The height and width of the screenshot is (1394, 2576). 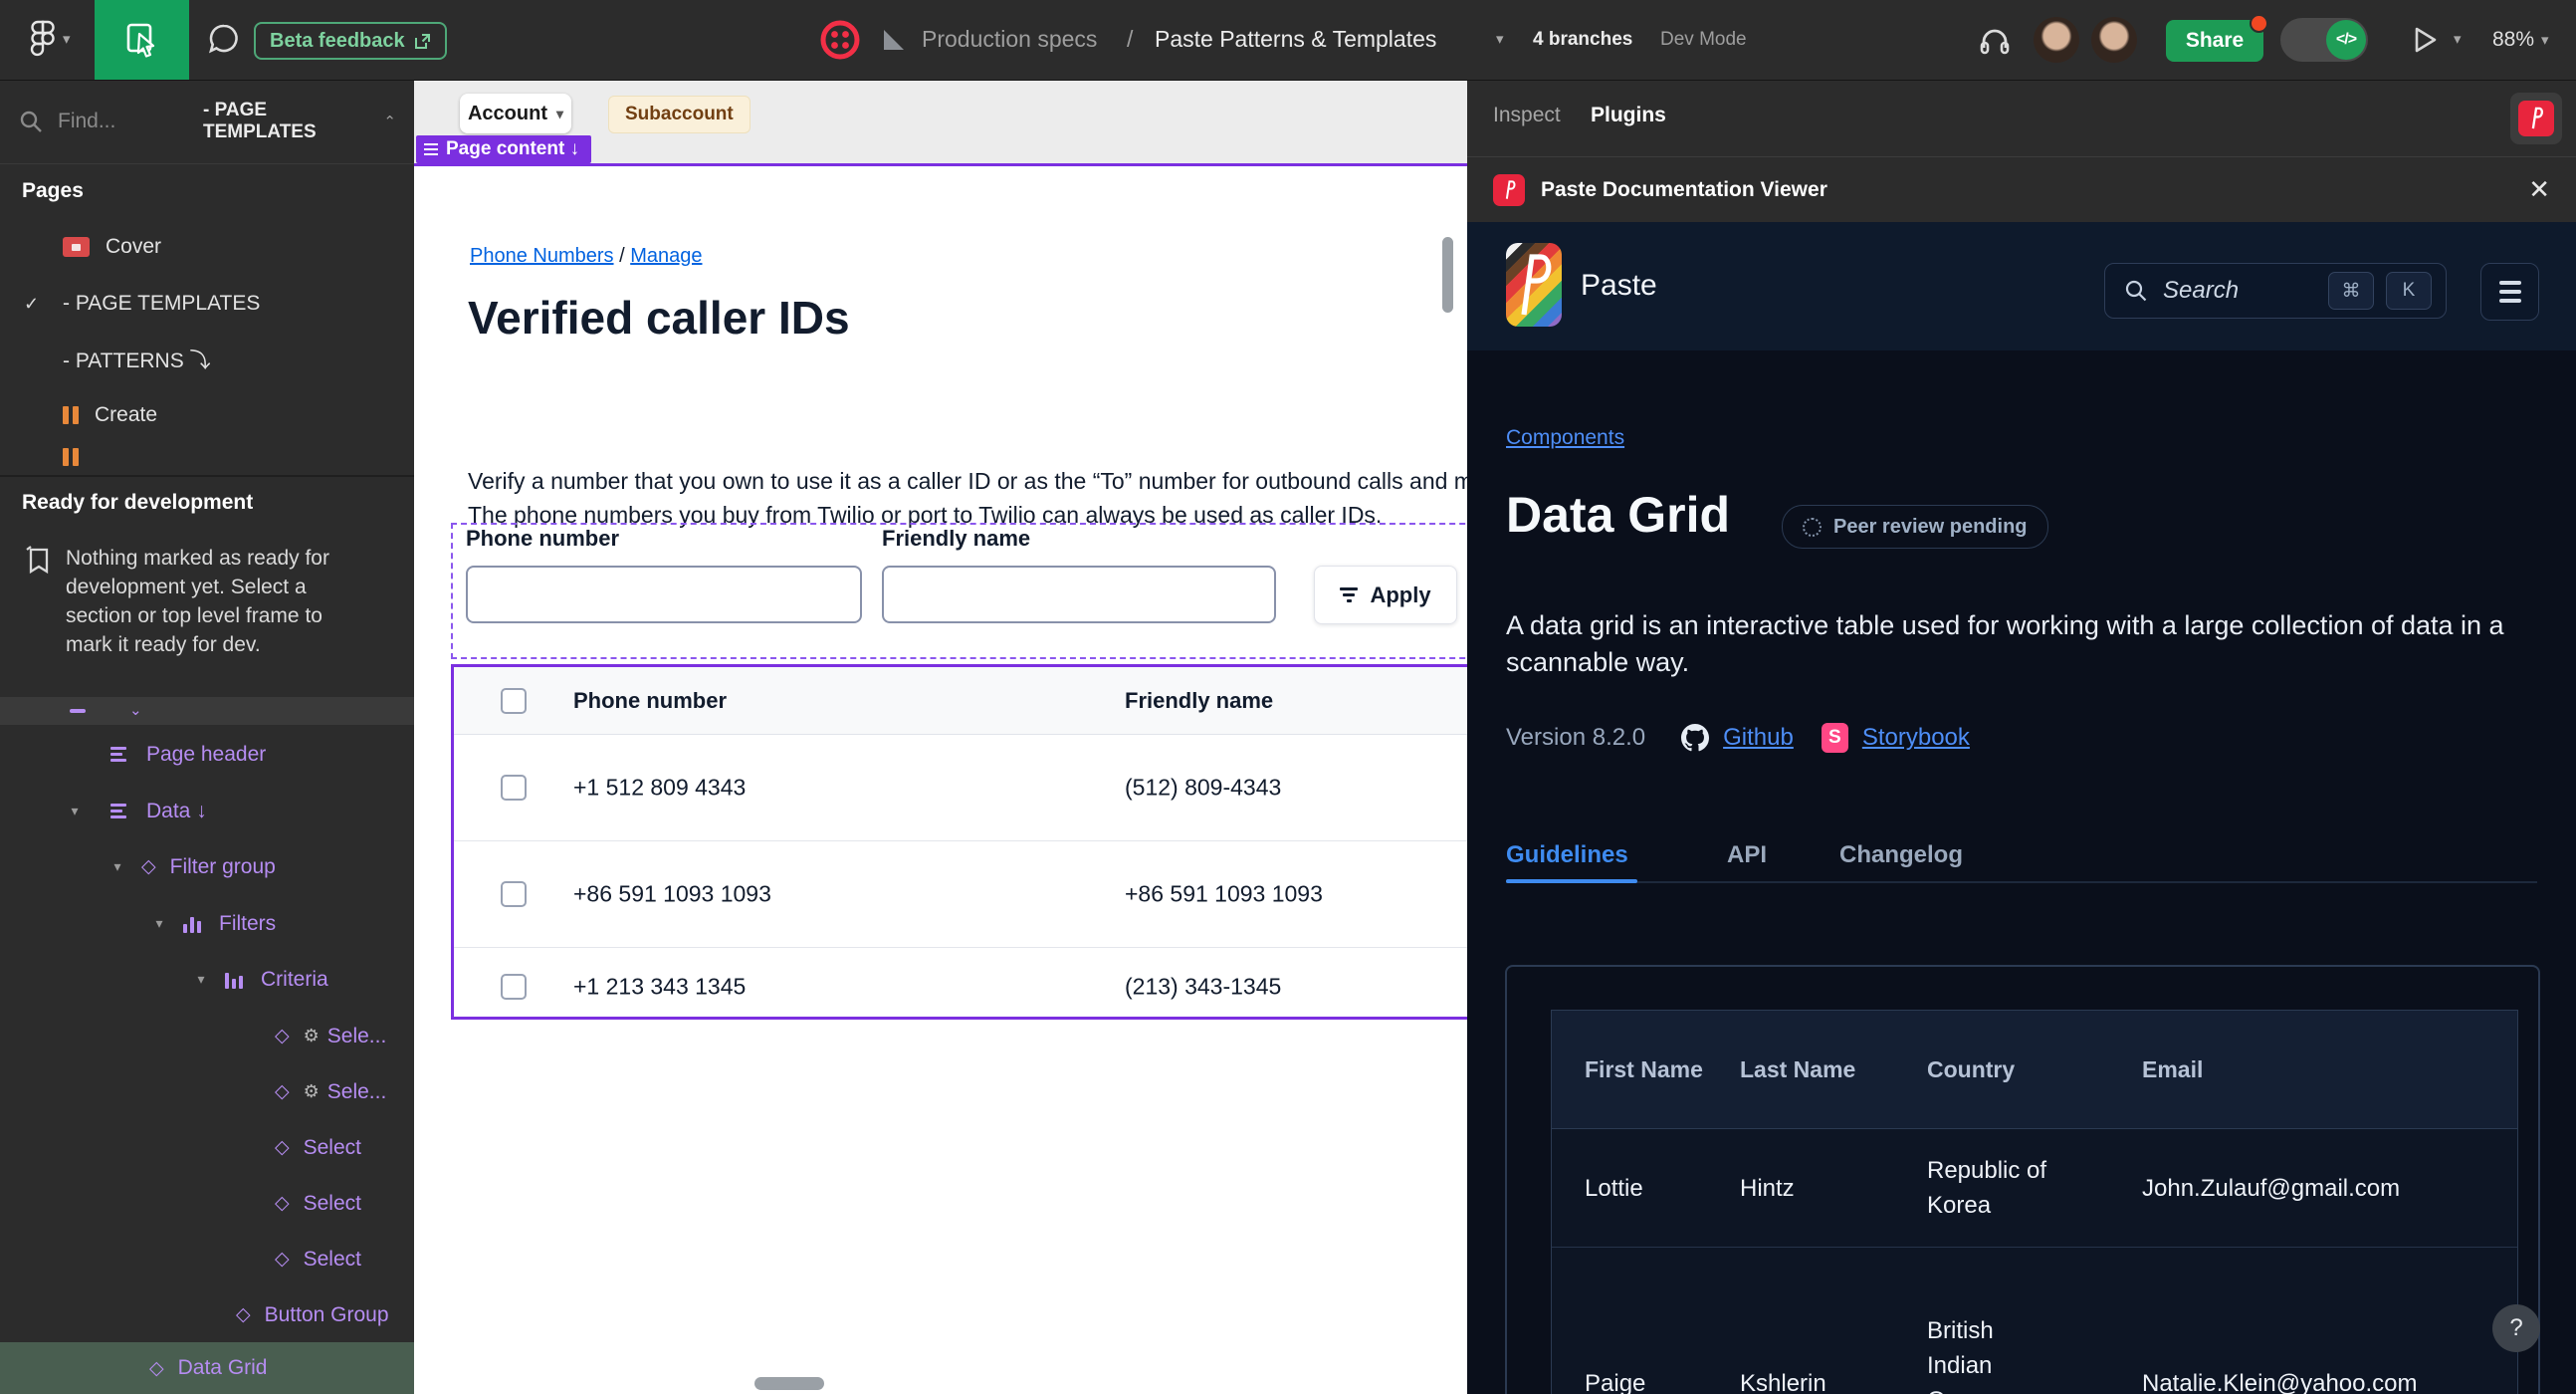 What do you see at coordinates (207, 415) in the screenshot?
I see `page-item-create: Create` at bounding box center [207, 415].